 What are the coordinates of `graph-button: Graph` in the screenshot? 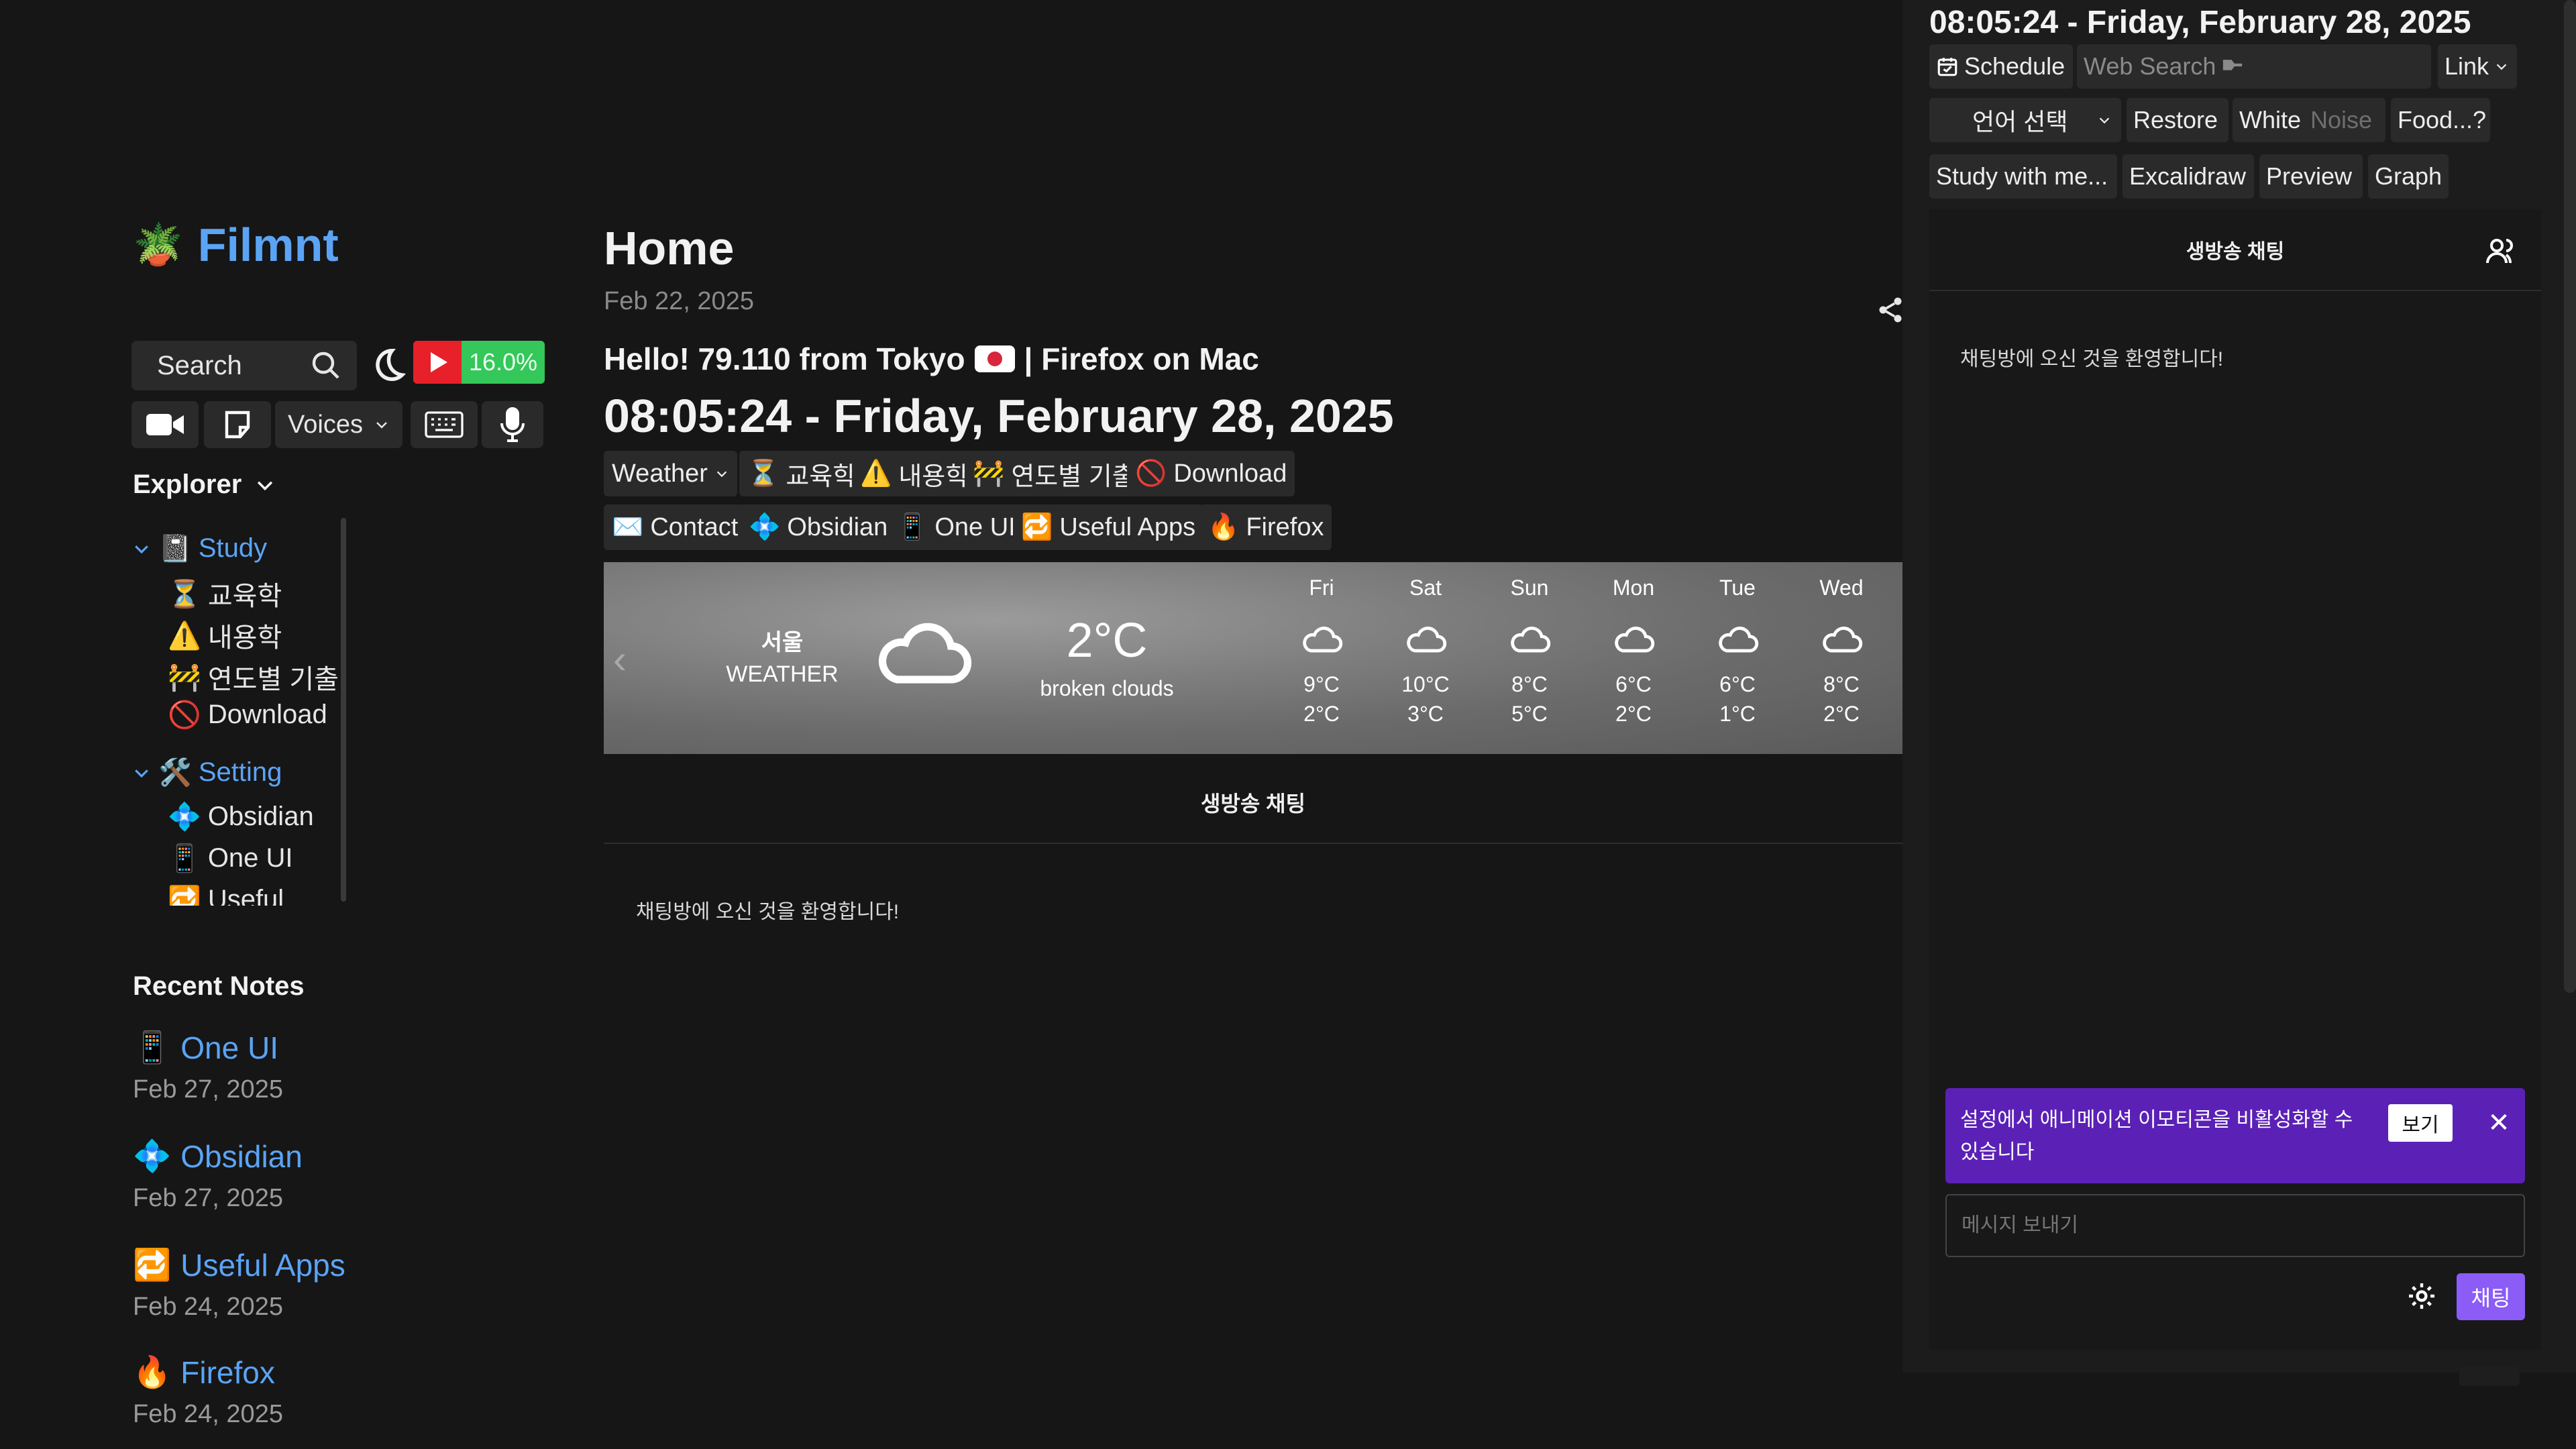 It's located at (2408, 176).